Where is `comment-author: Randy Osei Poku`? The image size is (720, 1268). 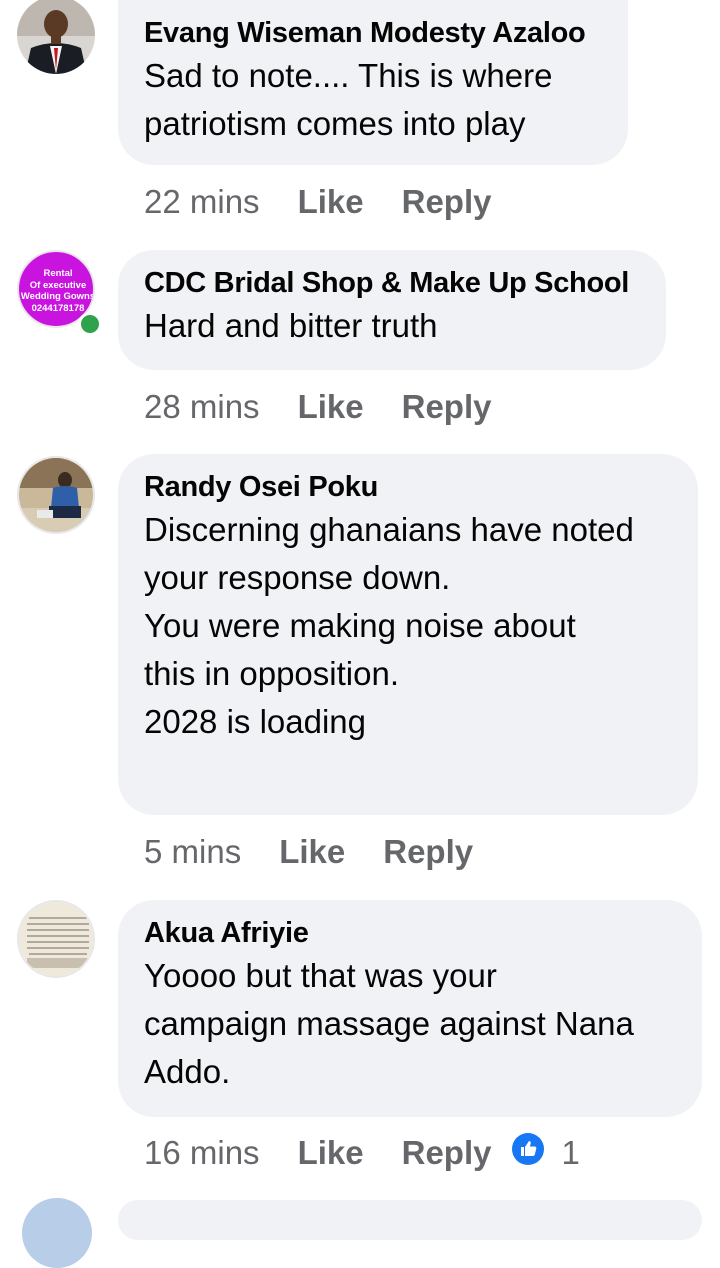 comment-author: Randy Osei Poku is located at coordinates (408, 487).